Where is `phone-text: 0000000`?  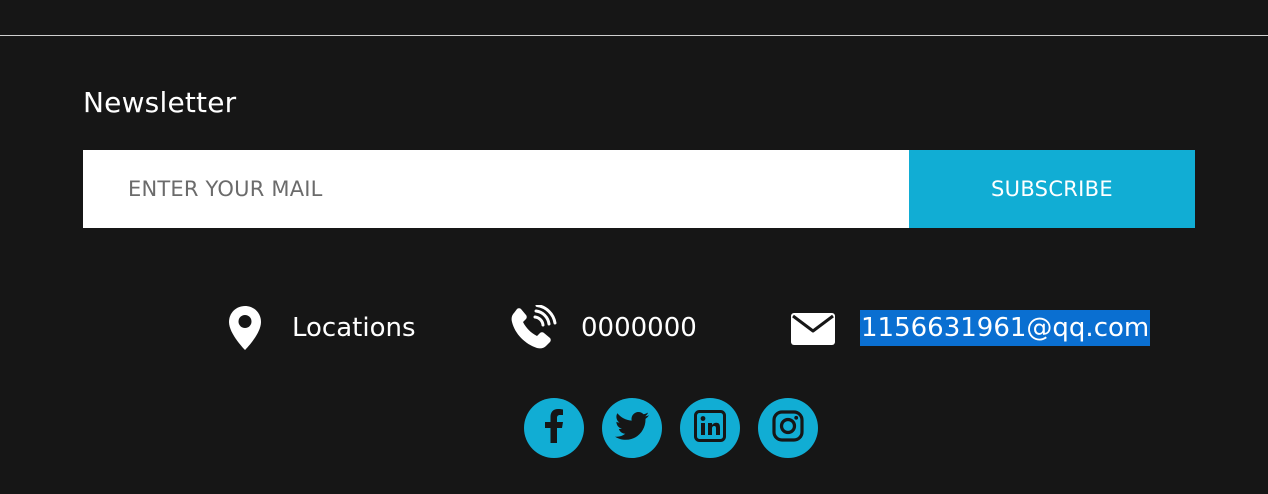 phone-text: 0000000 is located at coordinates (639, 328).